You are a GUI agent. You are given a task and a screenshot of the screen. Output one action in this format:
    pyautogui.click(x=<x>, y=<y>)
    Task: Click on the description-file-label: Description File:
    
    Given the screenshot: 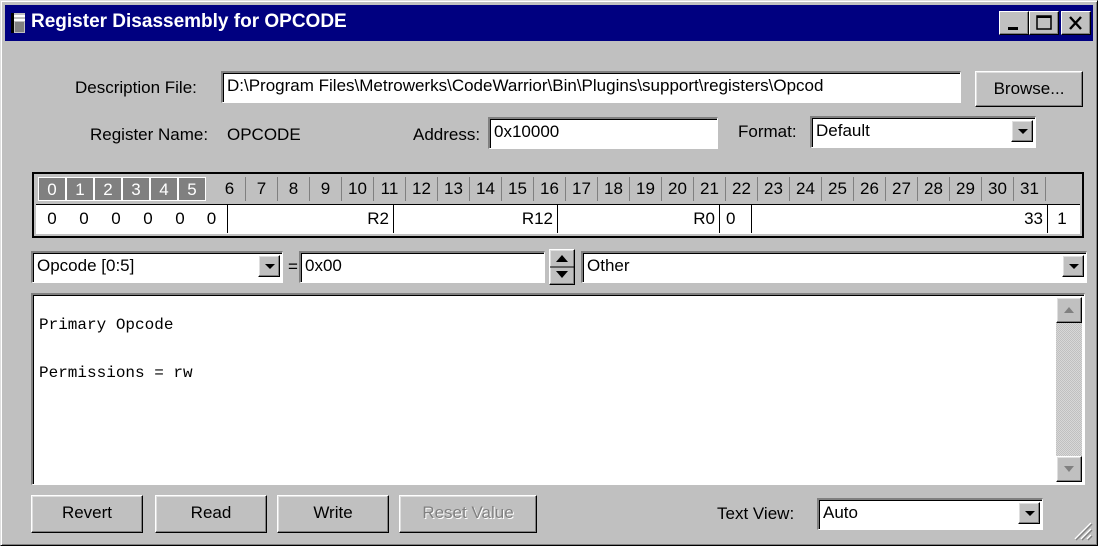 What is the action you would take?
    pyautogui.click(x=136, y=87)
    